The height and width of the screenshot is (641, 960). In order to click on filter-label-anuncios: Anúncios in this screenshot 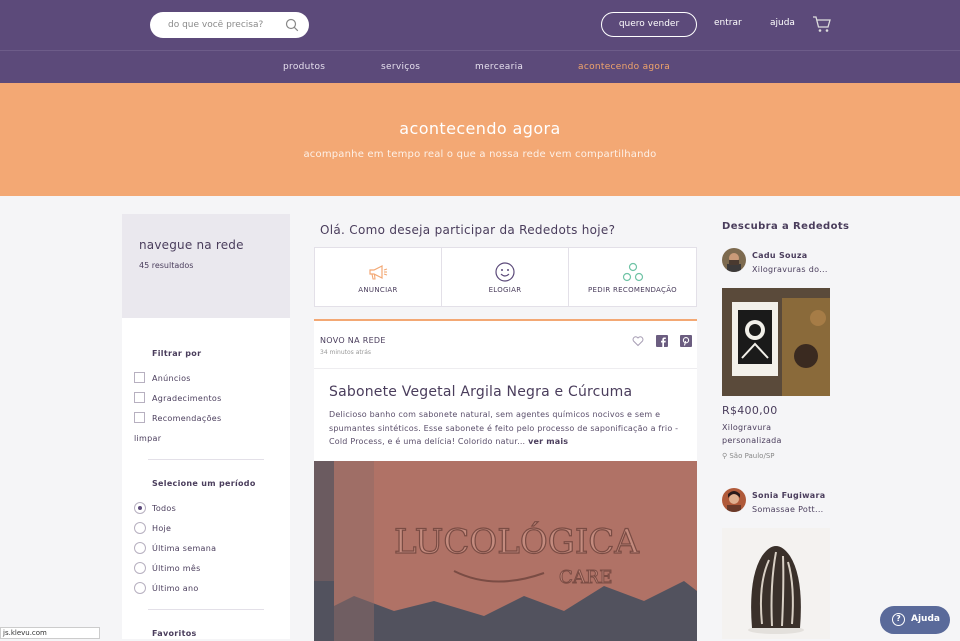, I will do `click(171, 378)`.